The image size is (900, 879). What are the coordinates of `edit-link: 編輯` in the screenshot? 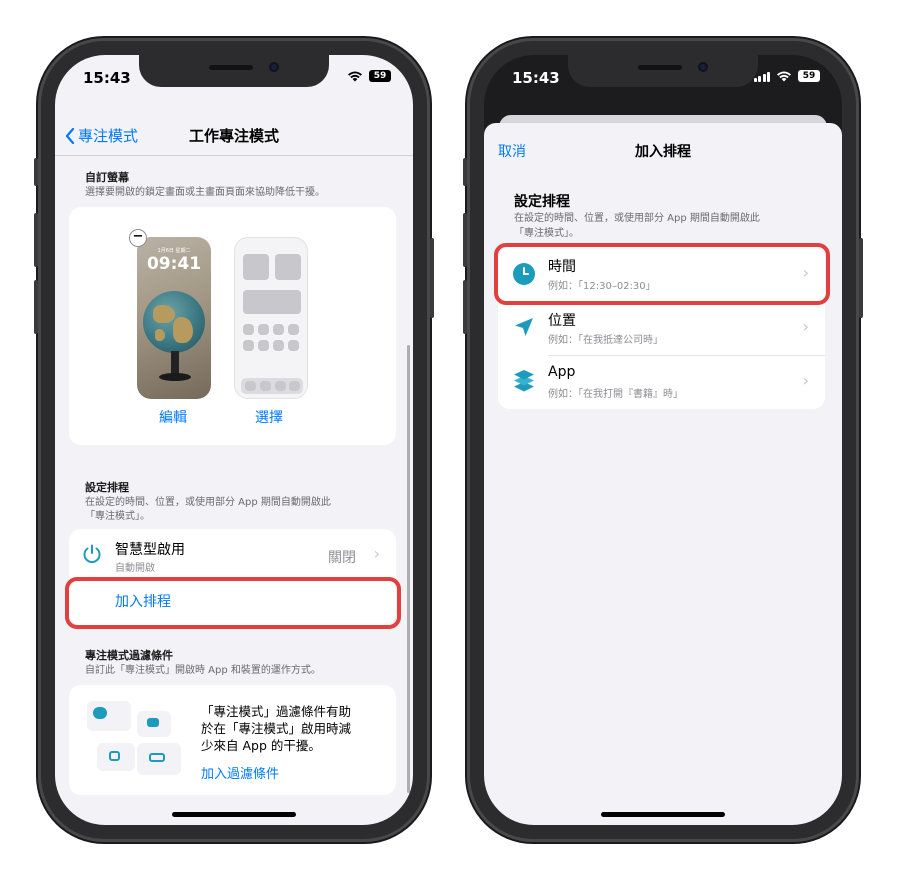 It's located at (173, 417).